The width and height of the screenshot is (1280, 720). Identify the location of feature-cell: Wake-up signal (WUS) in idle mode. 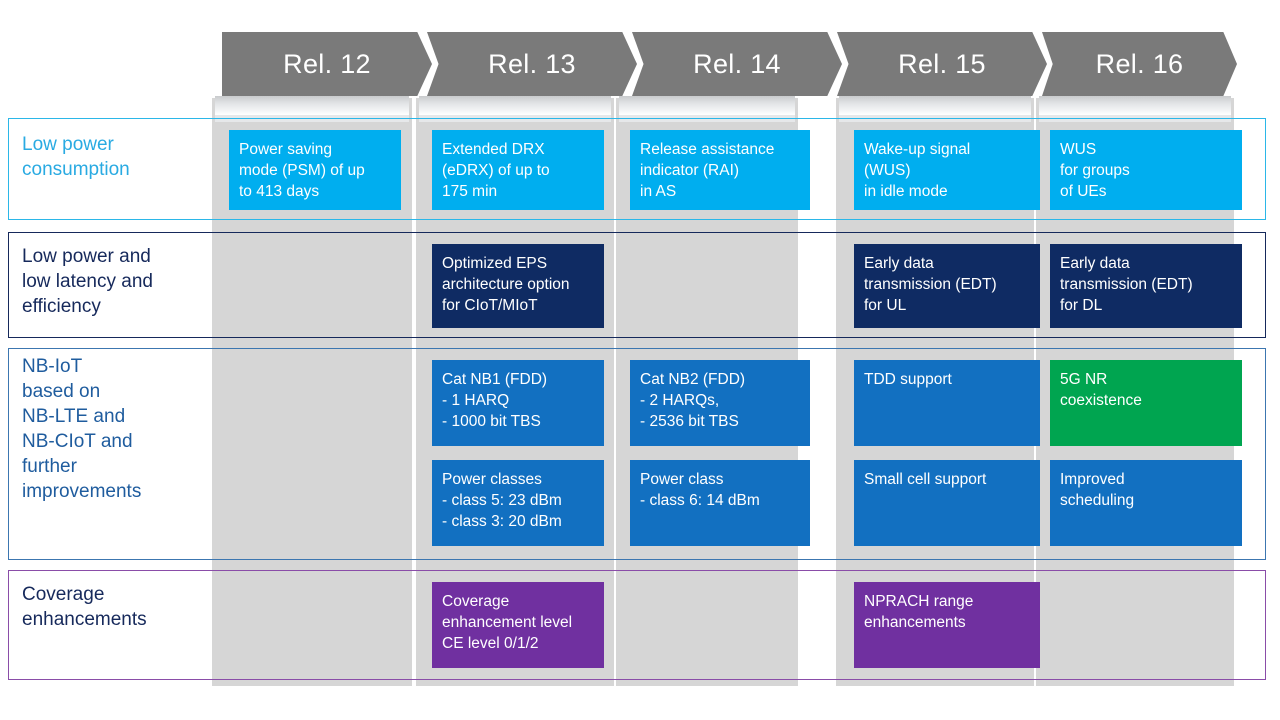
(947, 170).